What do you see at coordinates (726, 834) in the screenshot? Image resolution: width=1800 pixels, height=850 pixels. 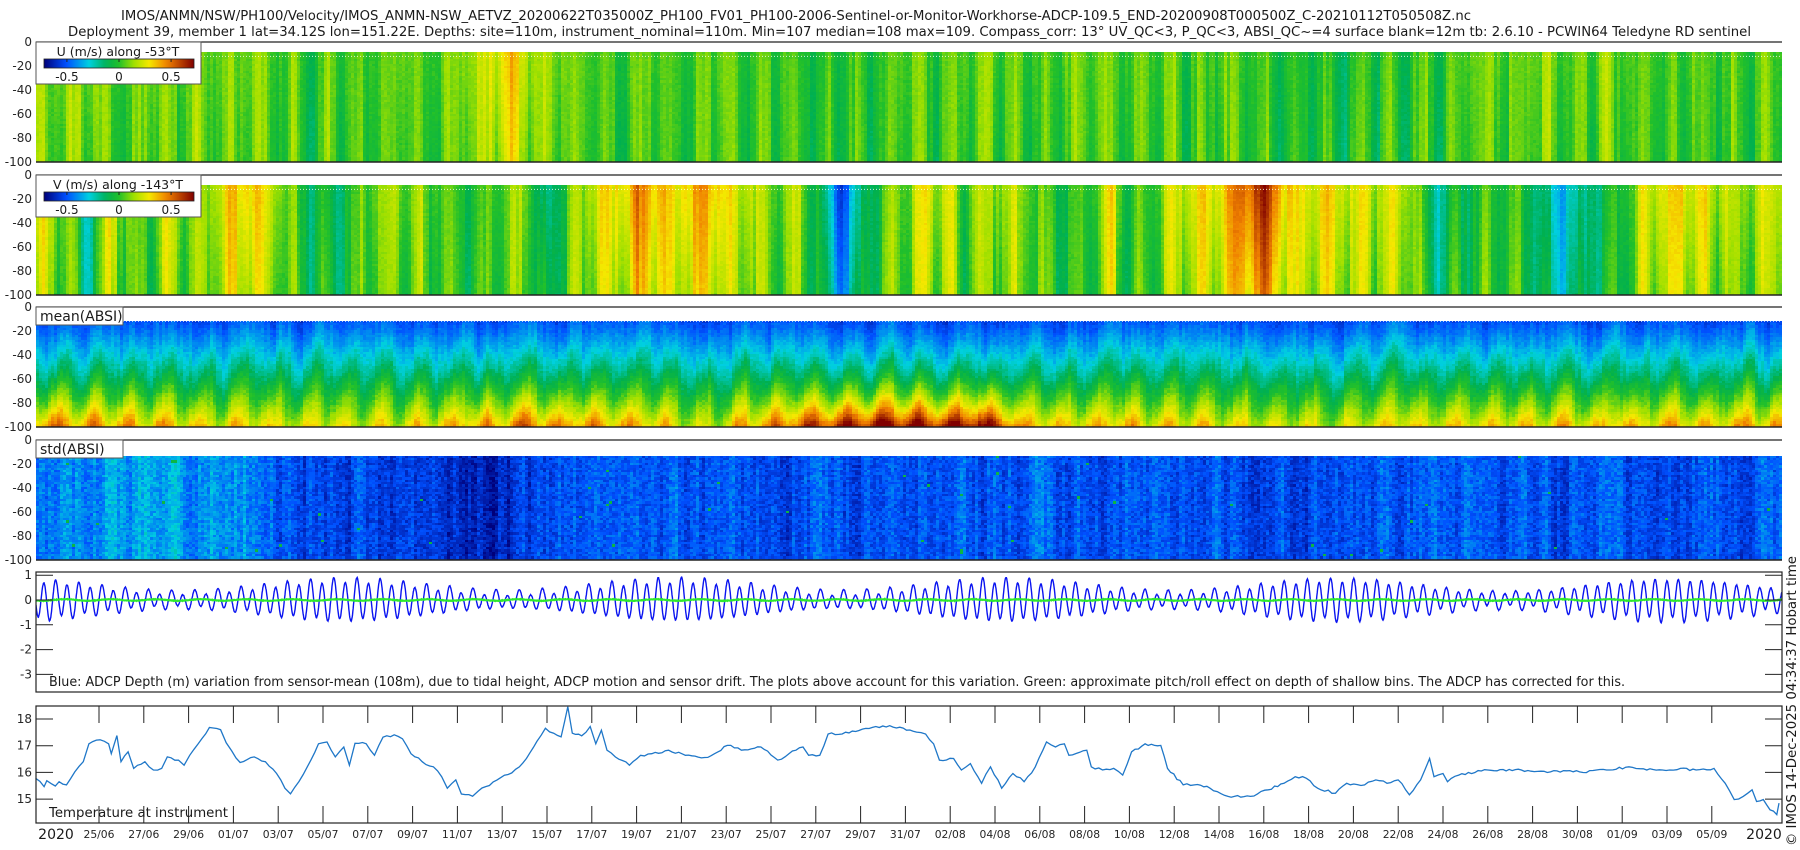 I see `date-tick-label: 23/07` at bounding box center [726, 834].